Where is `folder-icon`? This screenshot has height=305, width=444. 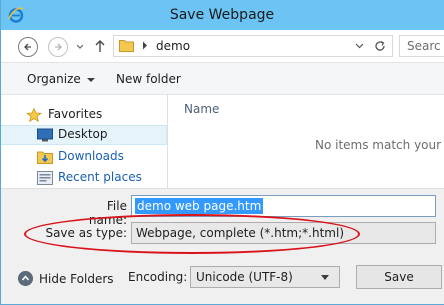
folder-icon is located at coordinates (126, 46).